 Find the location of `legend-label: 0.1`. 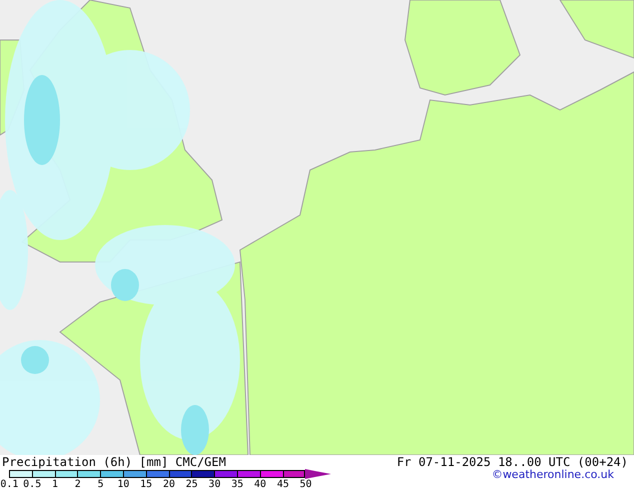

legend-label: 0.1 is located at coordinates (10, 484).